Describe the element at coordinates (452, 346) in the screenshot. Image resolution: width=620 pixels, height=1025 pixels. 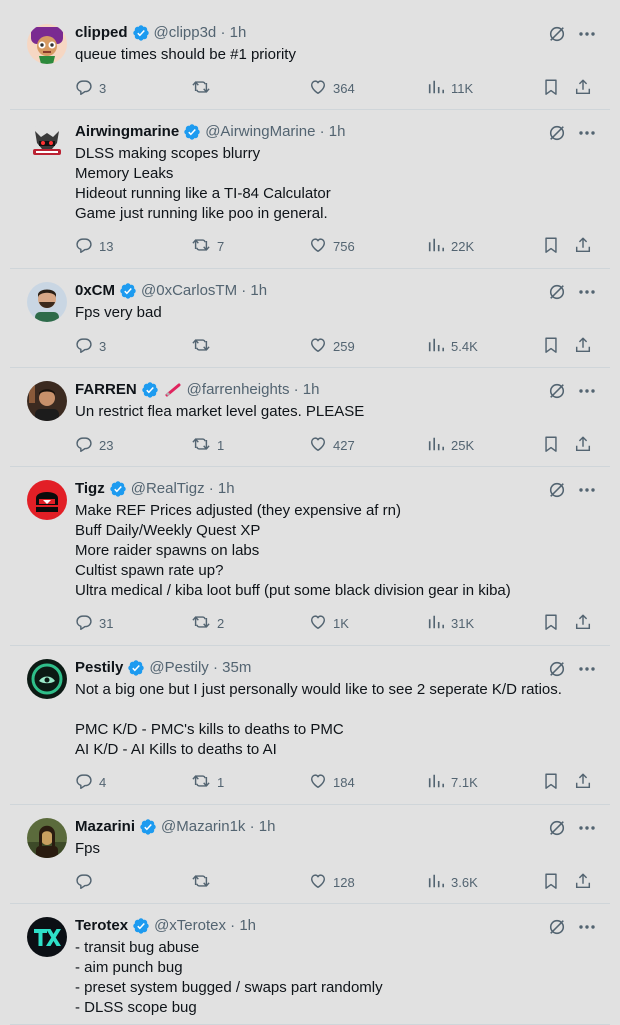
I see `views-button: 5.4K` at that location.